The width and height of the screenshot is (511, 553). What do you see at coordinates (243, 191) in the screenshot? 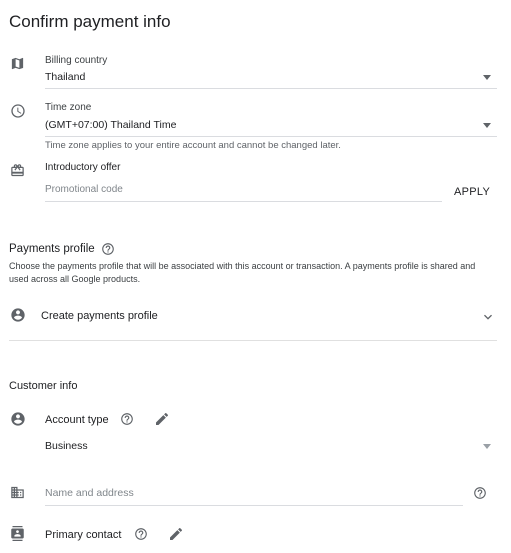
I see `promotional-code-input: Promotional code` at bounding box center [243, 191].